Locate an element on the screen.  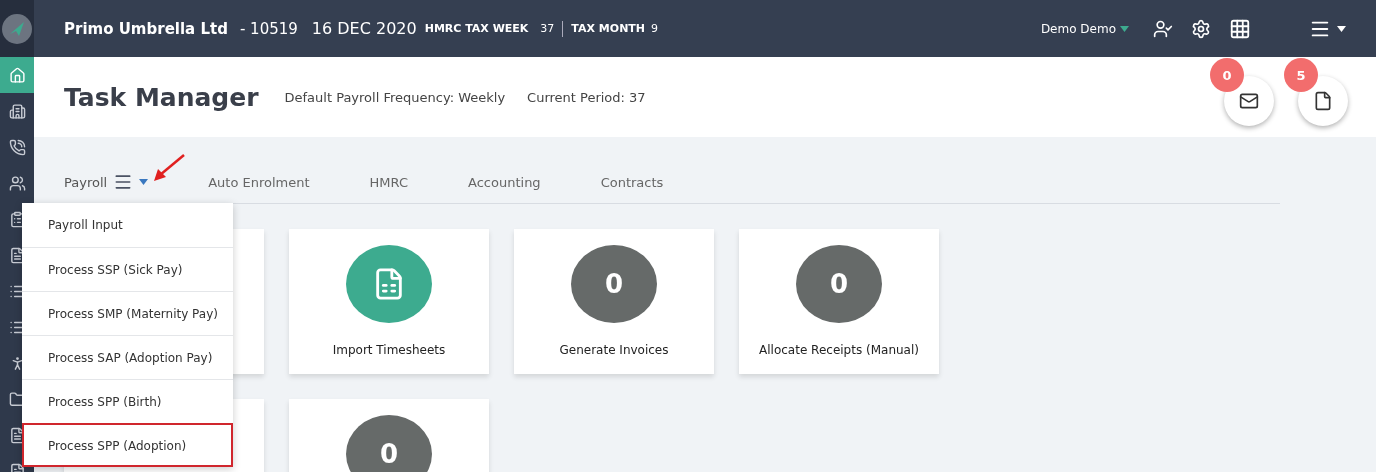
task-card: 0 Allocate Receipts (Manual) is located at coordinates (839, 301).